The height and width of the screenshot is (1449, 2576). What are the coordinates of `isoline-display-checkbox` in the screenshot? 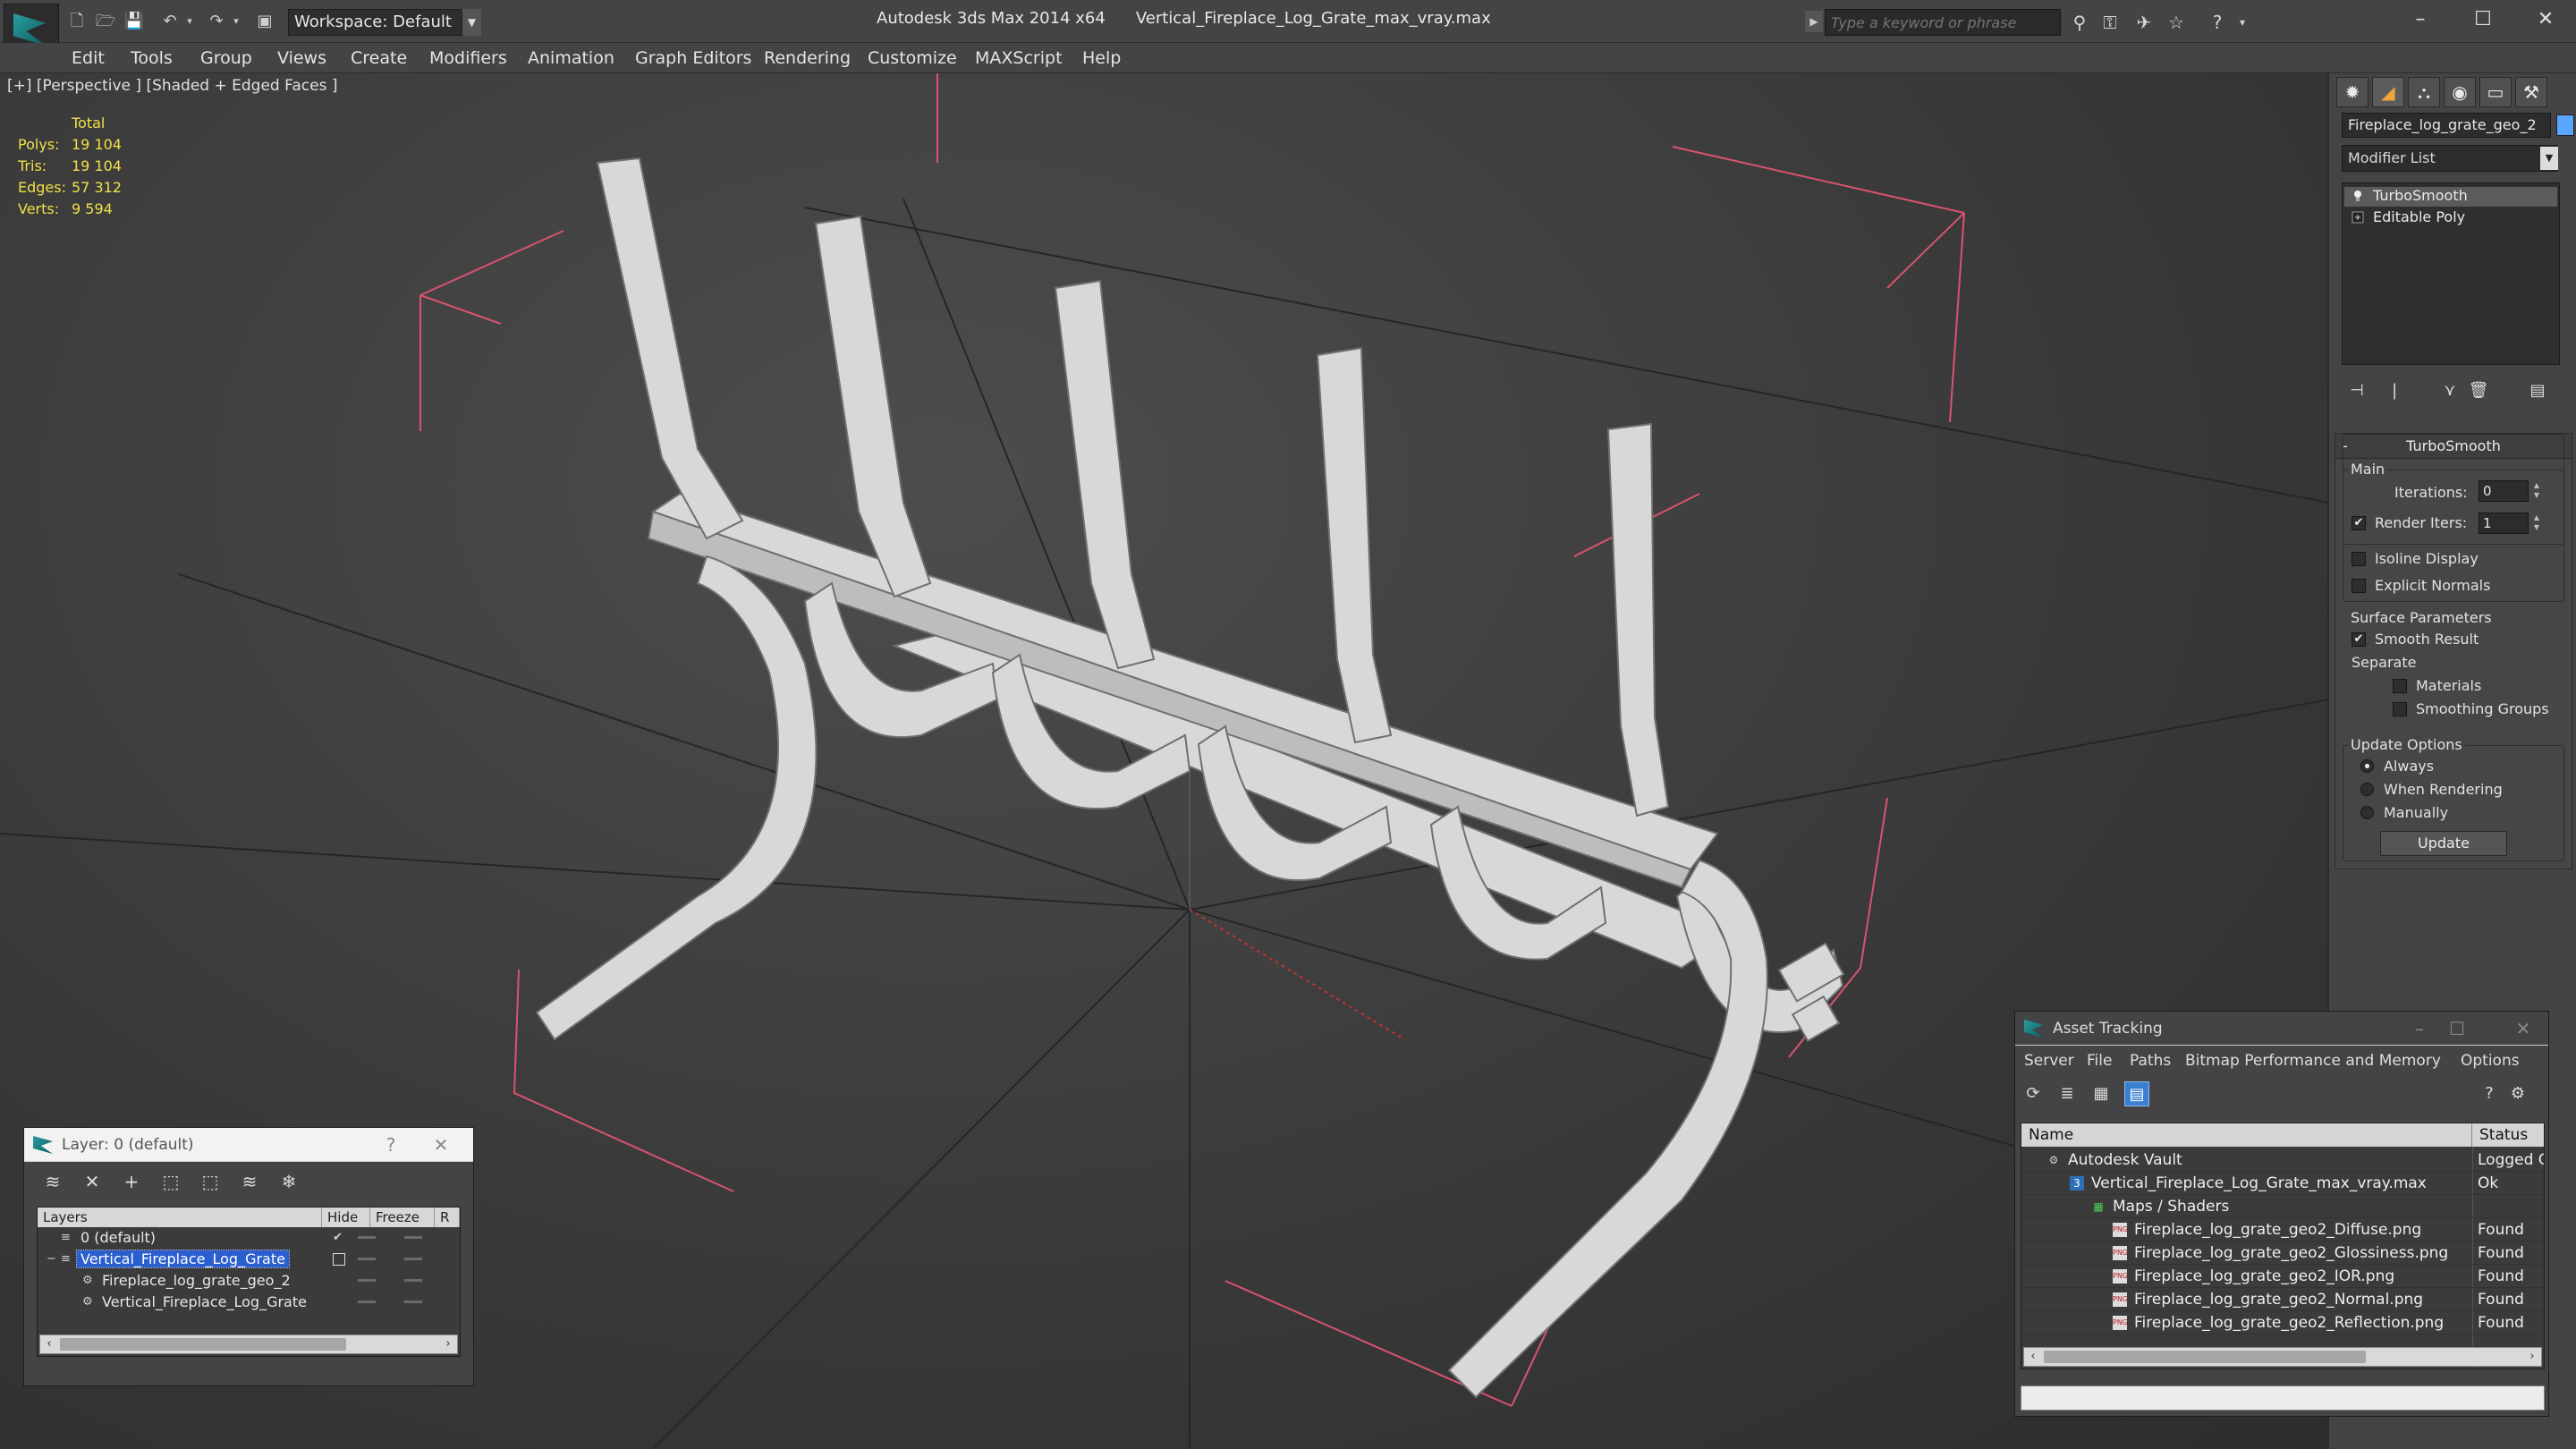 It's located at (2358, 559).